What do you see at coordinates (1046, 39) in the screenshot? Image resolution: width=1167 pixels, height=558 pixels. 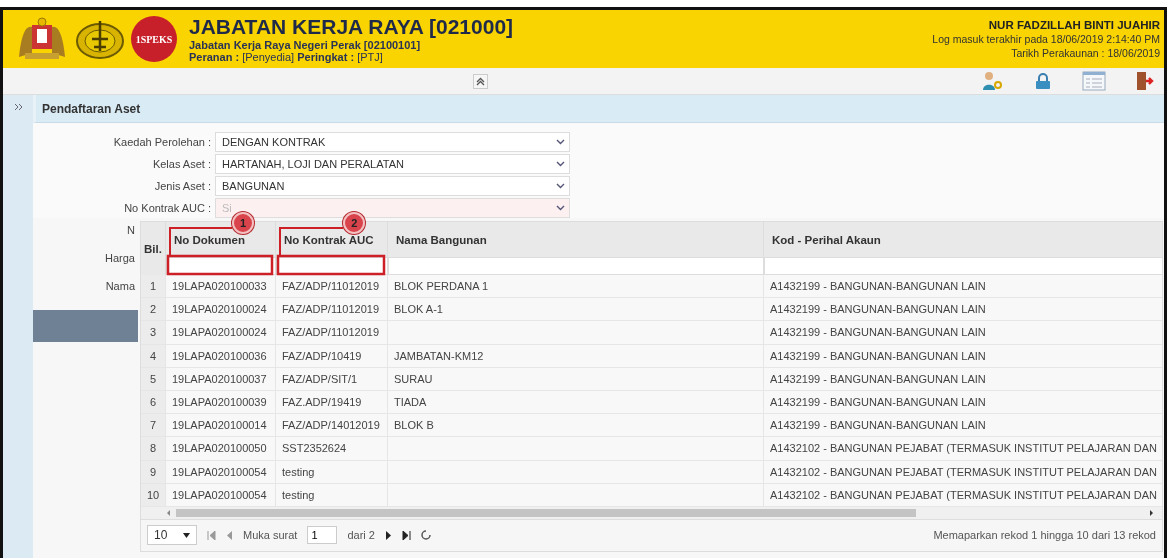 I see `last-login-text: Log masuk terakhir pada 18/06/2019 2:14:40 PM` at bounding box center [1046, 39].